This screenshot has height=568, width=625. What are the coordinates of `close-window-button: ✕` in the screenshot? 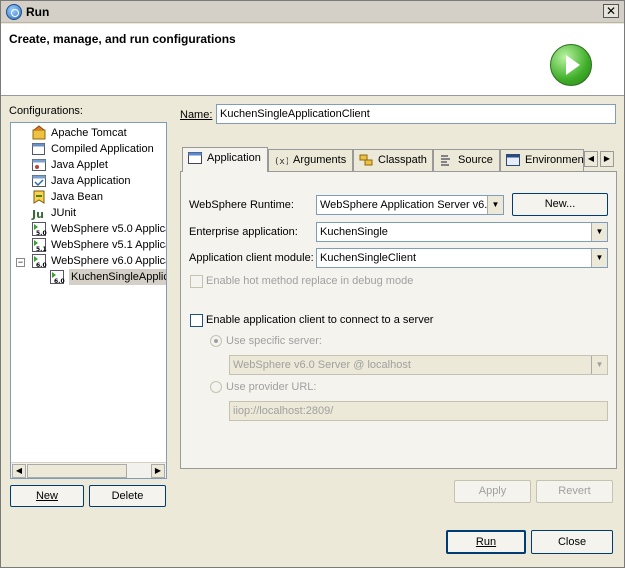 It's located at (611, 11).